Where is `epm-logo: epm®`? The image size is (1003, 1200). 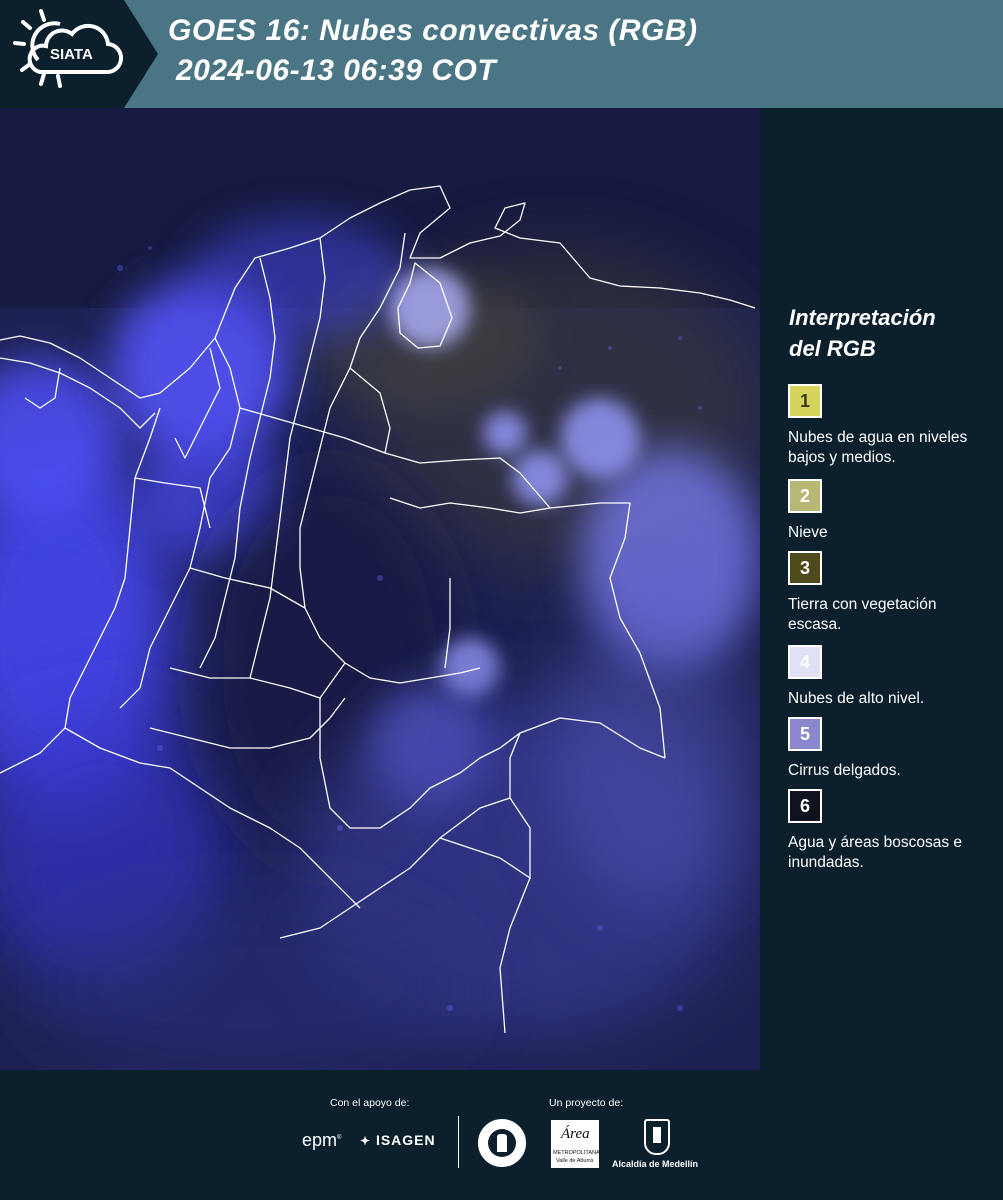 epm-logo: epm® is located at coordinates (322, 1140).